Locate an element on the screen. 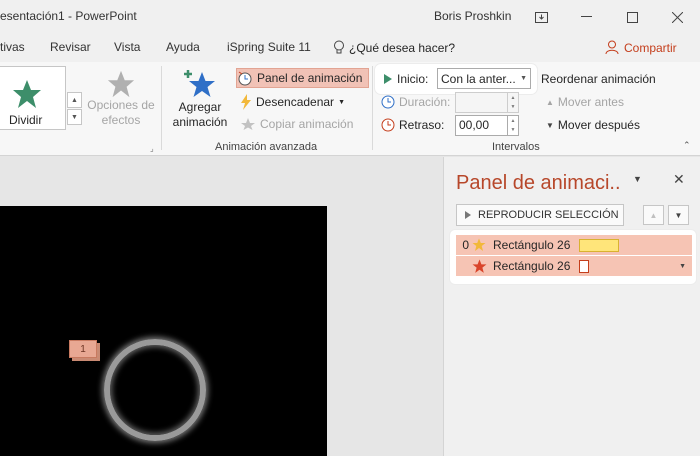 Image resolution: width=700 pixels, height=456 pixels. start-label: Inicio: is located at coordinates (413, 79).